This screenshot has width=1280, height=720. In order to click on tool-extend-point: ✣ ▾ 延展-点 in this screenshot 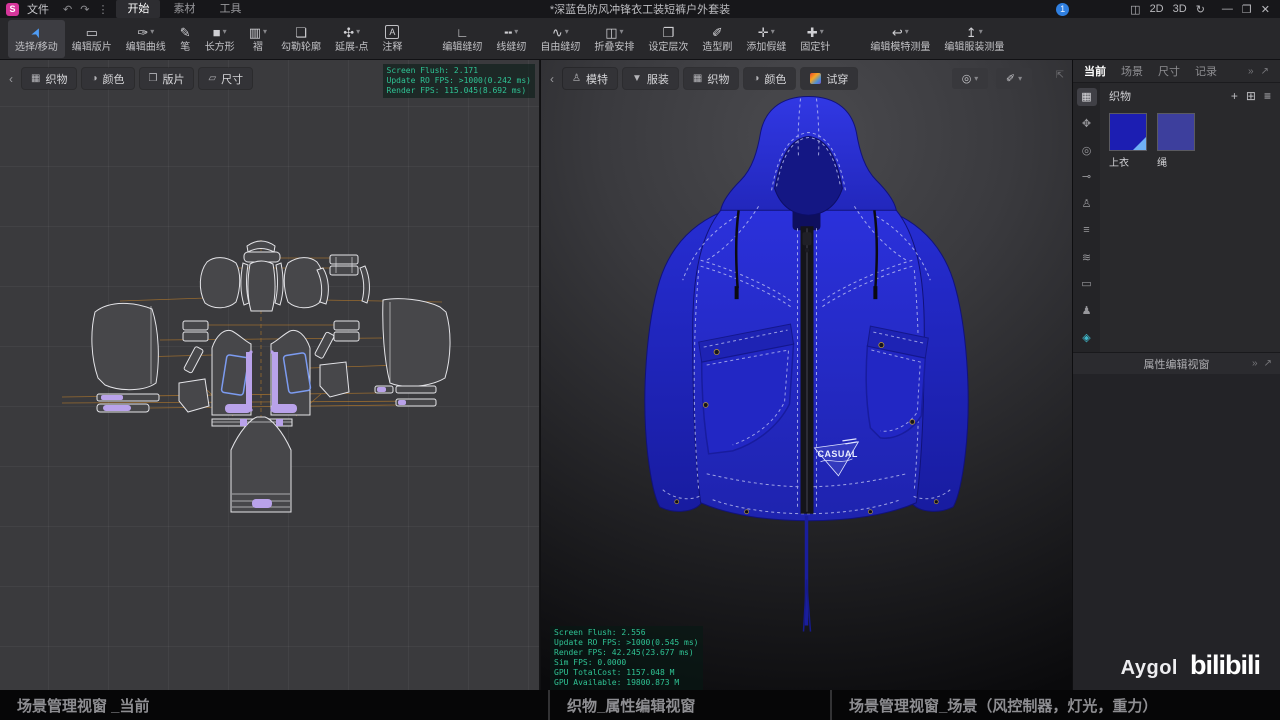, I will do `click(351, 39)`.